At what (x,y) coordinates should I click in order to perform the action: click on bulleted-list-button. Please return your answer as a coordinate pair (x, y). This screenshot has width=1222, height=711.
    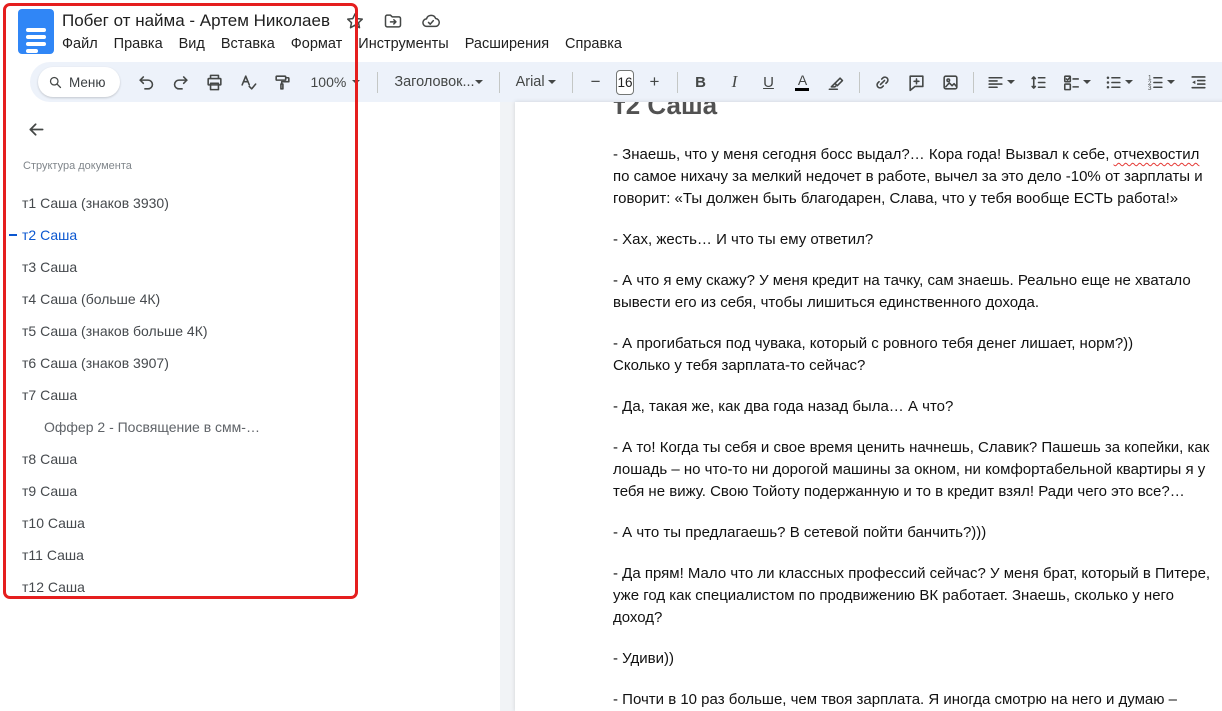
    Looking at the image, I should click on (1118, 82).